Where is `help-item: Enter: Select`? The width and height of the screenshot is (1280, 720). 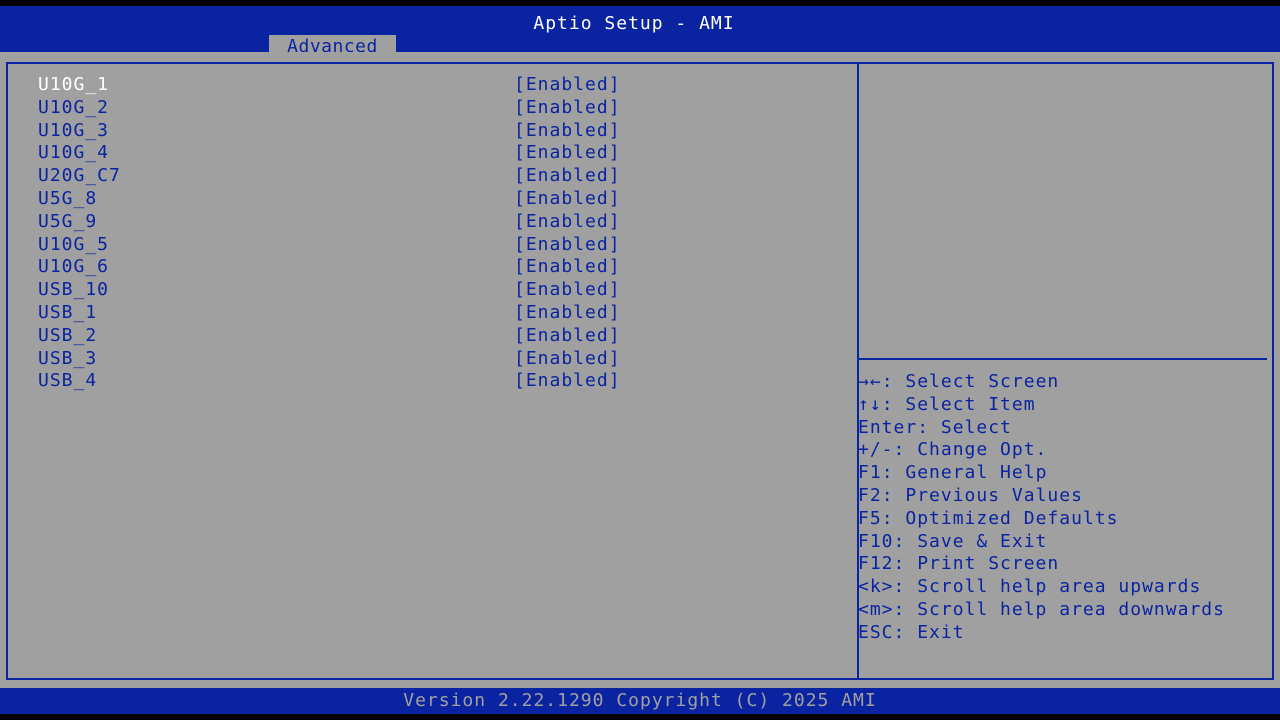 help-item: Enter: Select is located at coordinates (1041, 428).